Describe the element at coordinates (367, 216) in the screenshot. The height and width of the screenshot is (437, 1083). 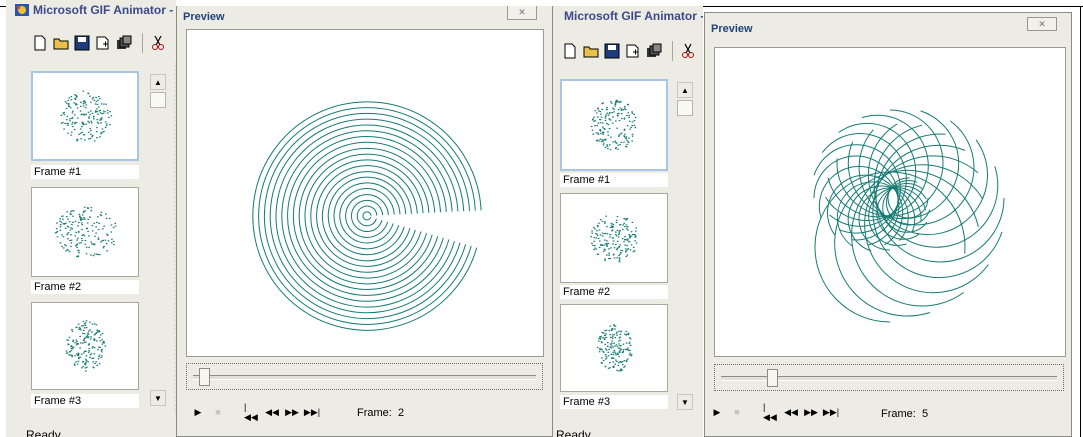
I see `spiral-arc` at that location.